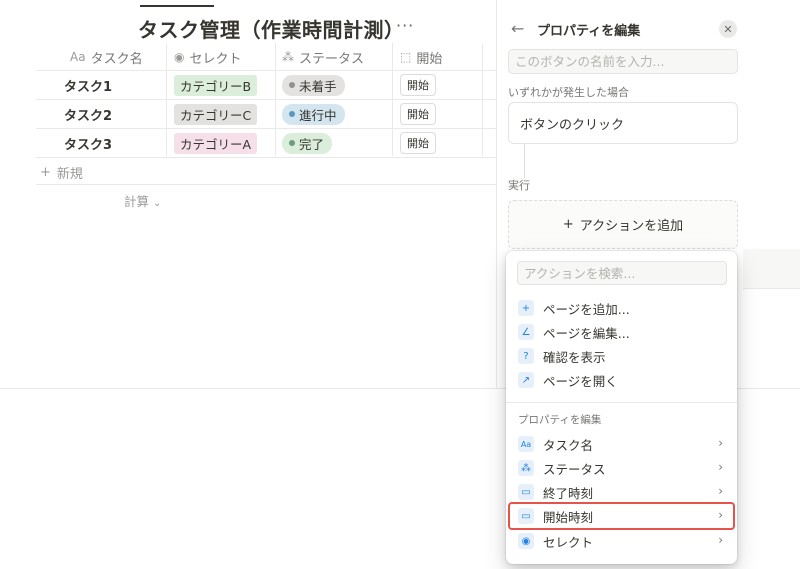  What do you see at coordinates (771, 269) in the screenshot?
I see `panel-footer` at bounding box center [771, 269].